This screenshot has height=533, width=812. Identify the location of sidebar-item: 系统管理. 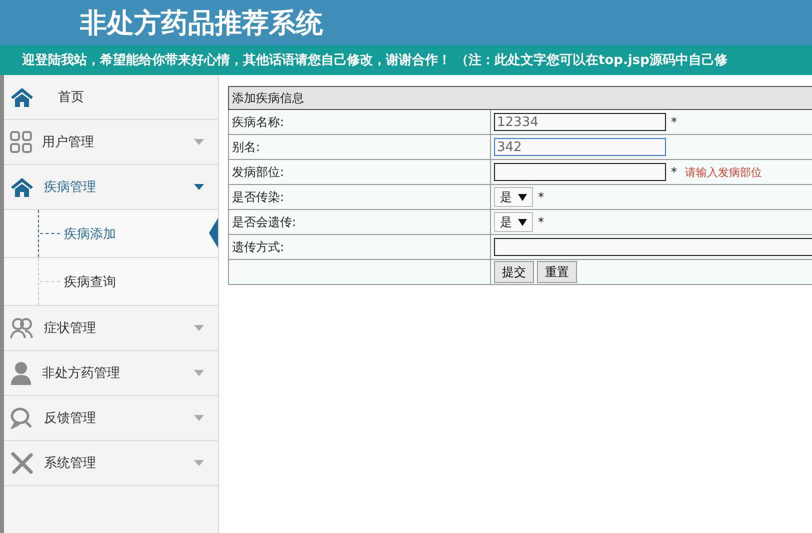
(111, 463).